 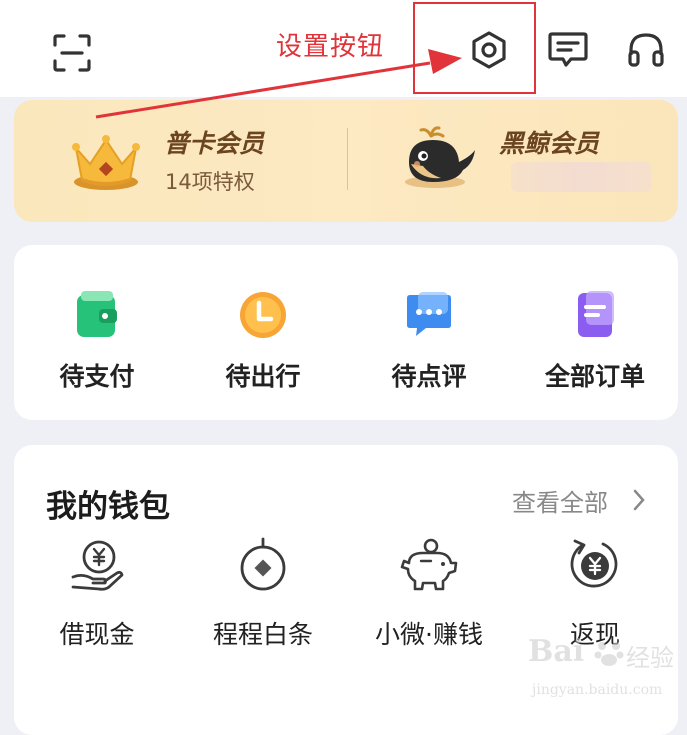 I want to click on message-icon, so click(x=568, y=50).